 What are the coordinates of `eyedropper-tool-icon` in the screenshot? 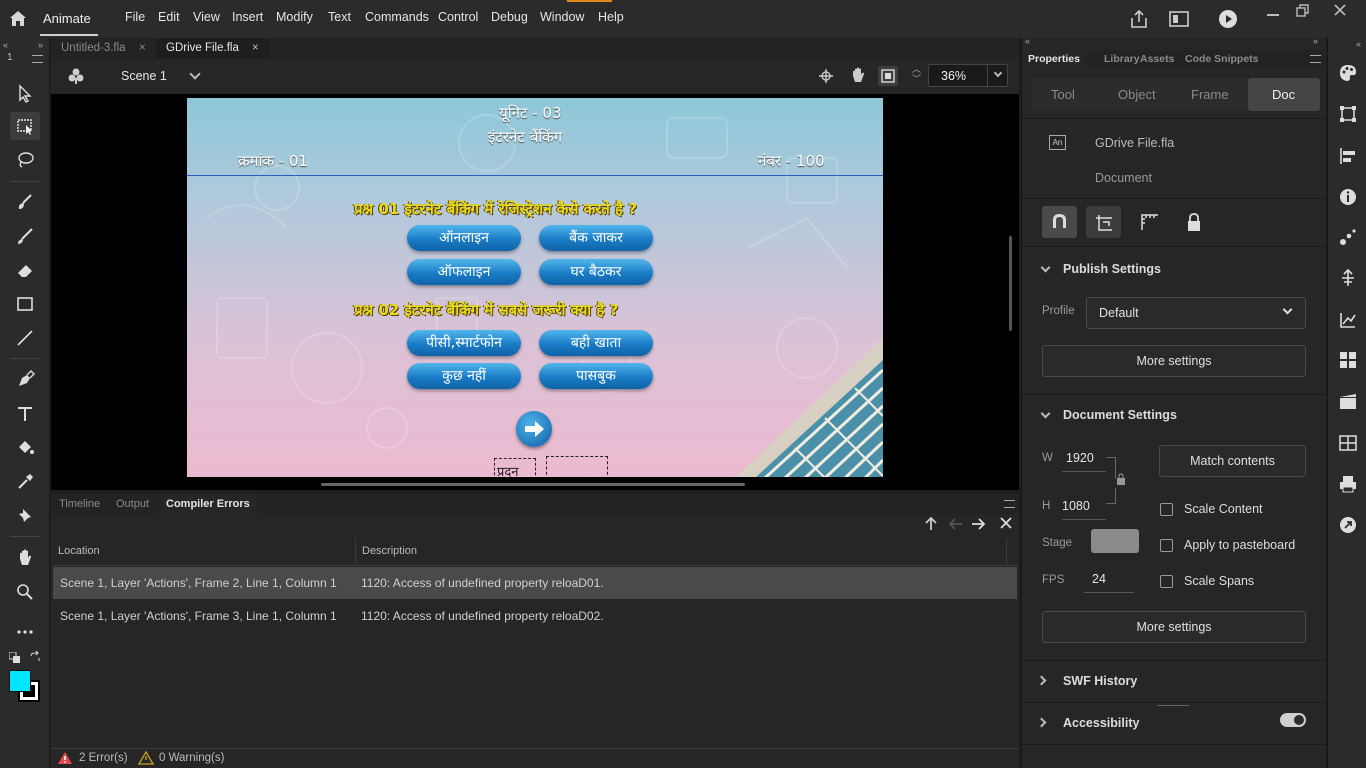 It's located at (25, 482).